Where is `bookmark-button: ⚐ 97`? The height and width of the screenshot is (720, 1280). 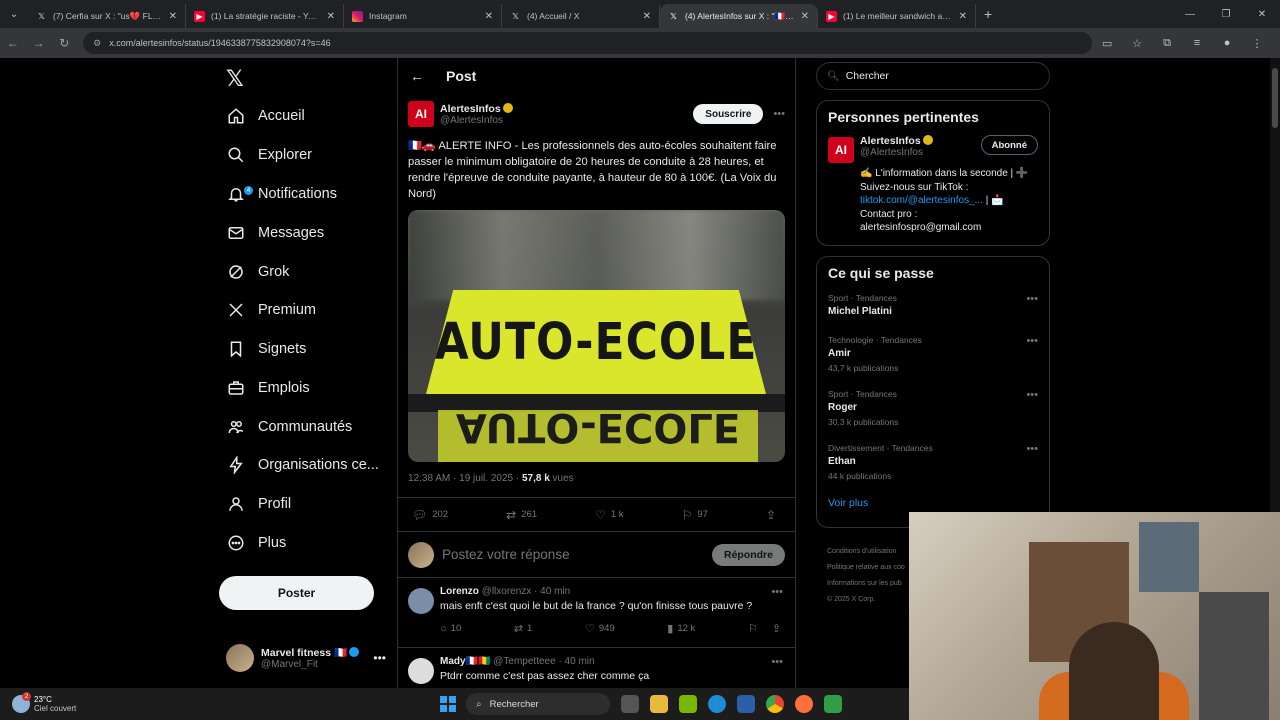 bookmark-button: ⚐ 97 is located at coordinates (695, 515).